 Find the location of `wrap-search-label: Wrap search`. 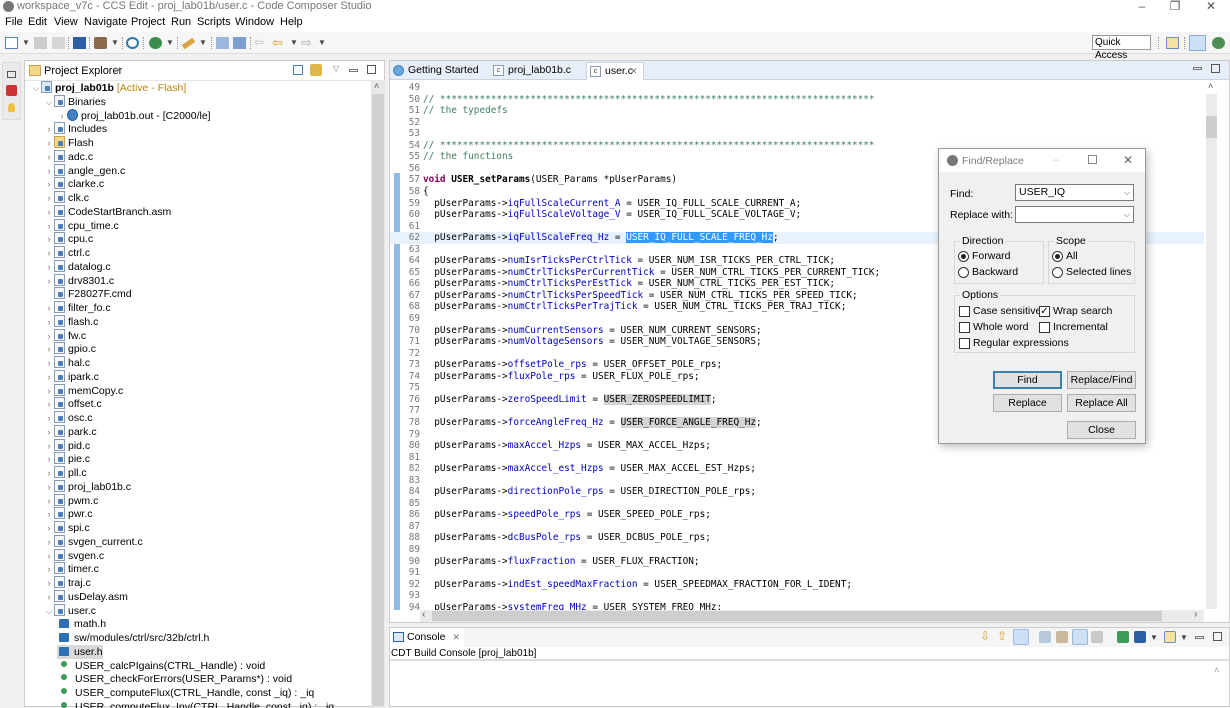

wrap-search-label: Wrap search is located at coordinates (1082, 311).